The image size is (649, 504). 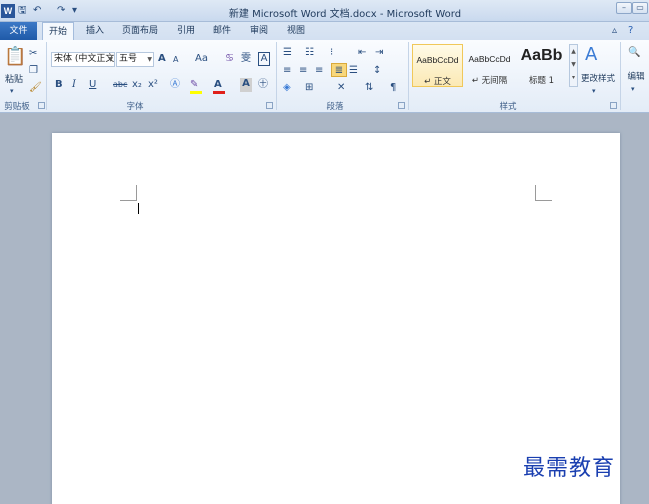 I want to click on save-icon: 🖫, so click(x=22, y=11).